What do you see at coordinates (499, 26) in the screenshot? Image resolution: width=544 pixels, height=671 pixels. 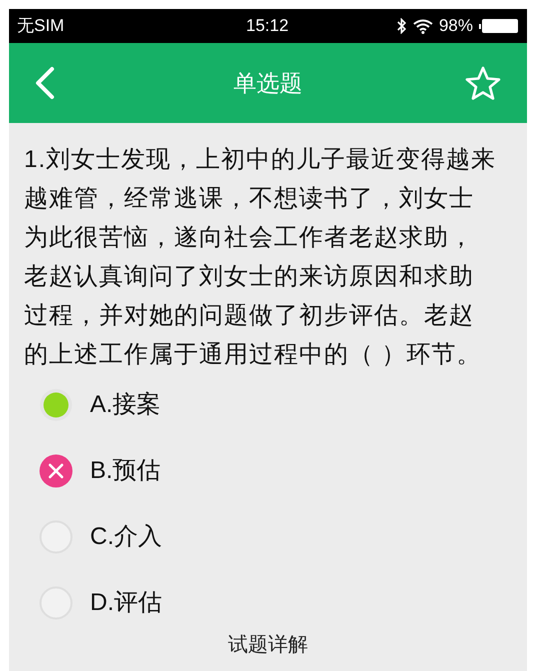 I see `battery-icon` at bounding box center [499, 26].